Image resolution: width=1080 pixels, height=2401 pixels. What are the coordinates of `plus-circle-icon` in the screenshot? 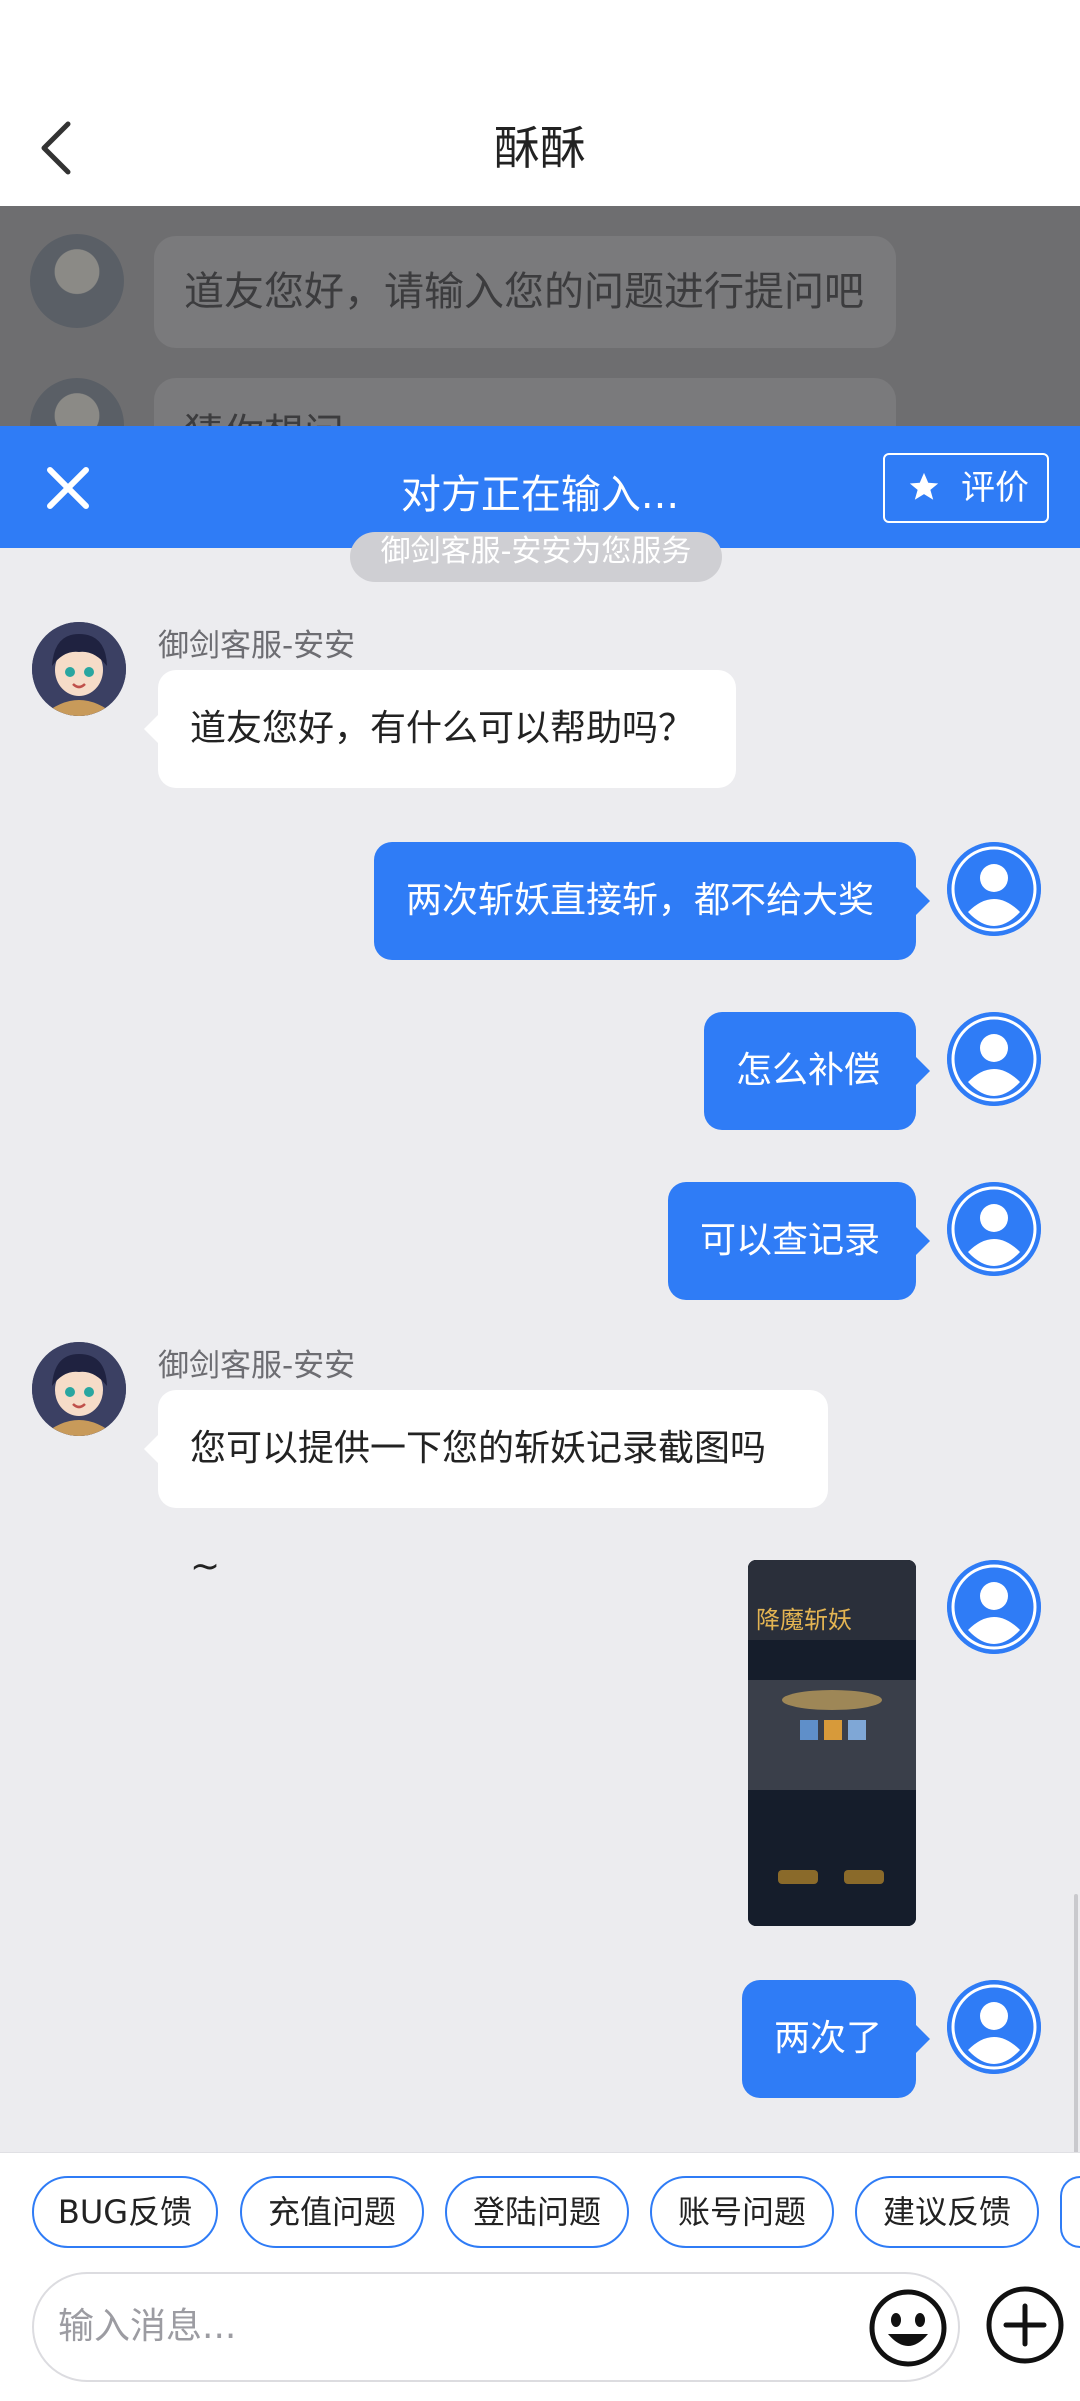 It's located at (1025, 2325).